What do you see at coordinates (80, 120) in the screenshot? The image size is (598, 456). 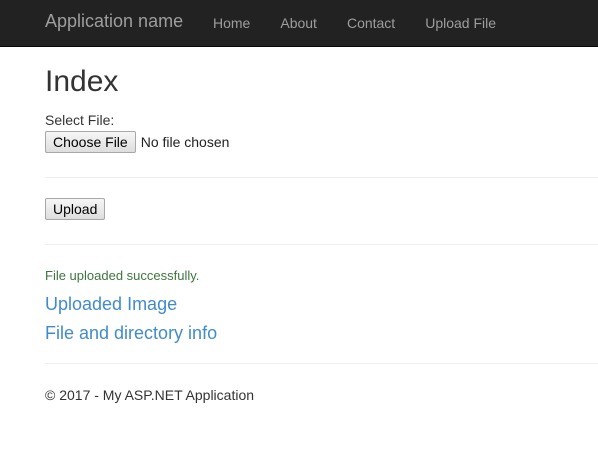 I see `select-file-label: Select File:` at bounding box center [80, 120].